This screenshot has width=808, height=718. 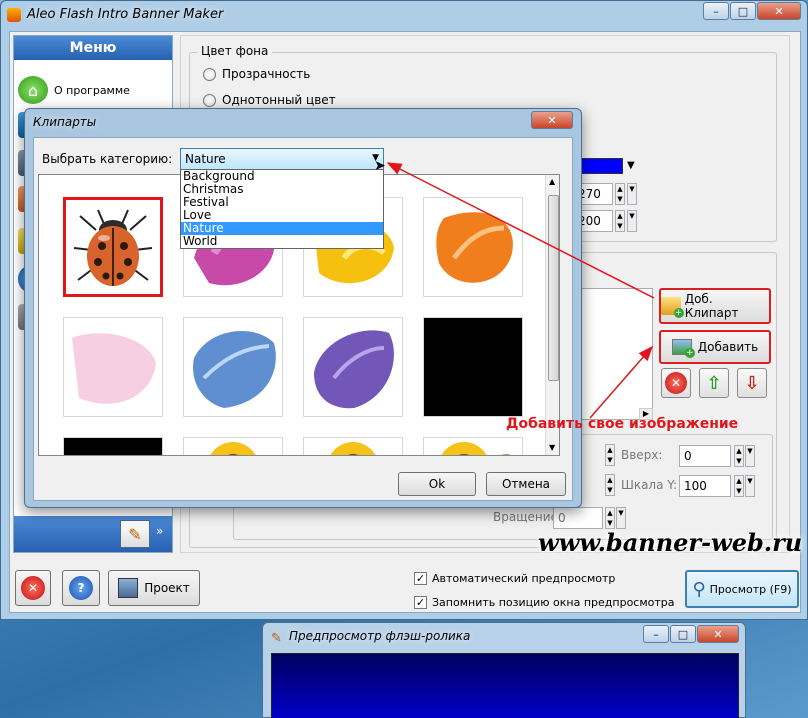 I want to click on remember-pos-checkbox: ✓, so click(x=420, y=602).